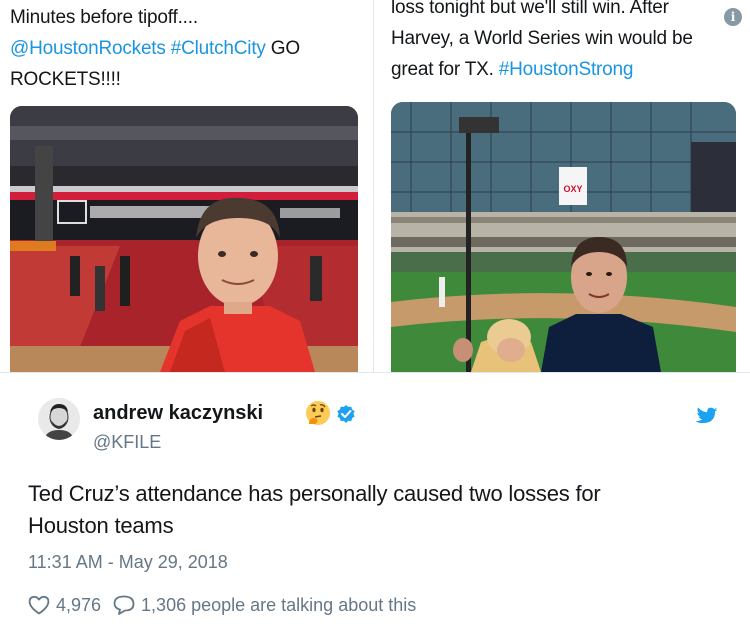  Describe the element at coordinates (65, 79) in the screenshot. I see `left-embed-line-3: ROCKETS!!!!` at that location.